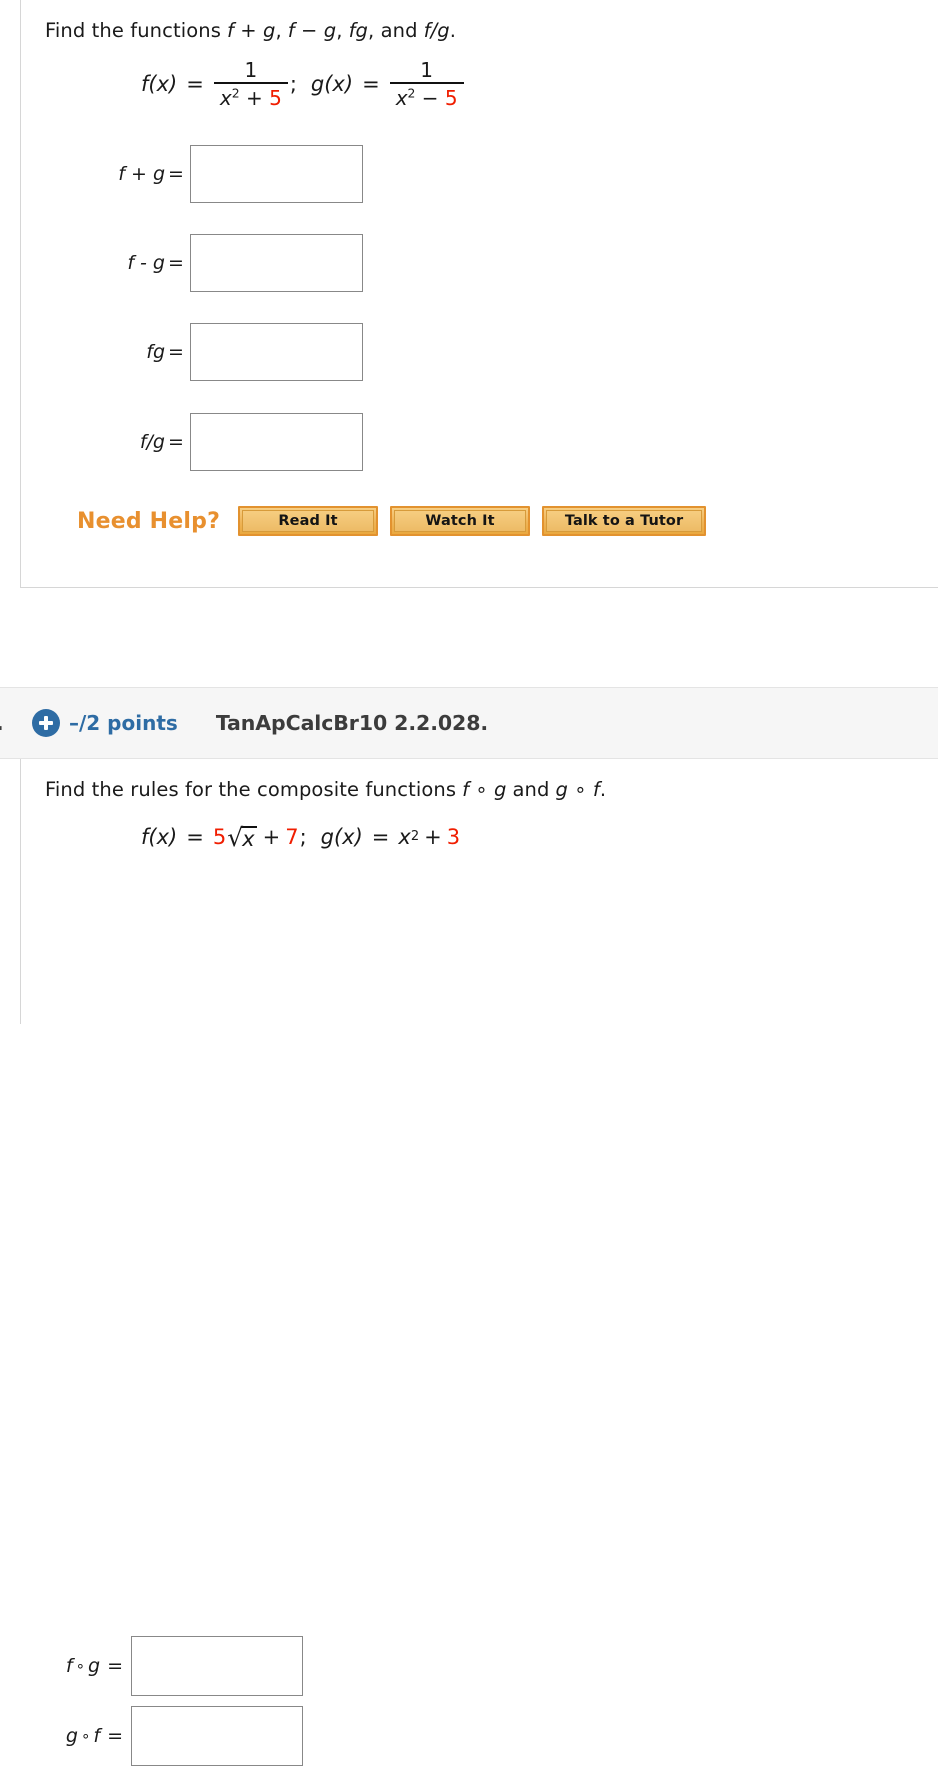  I want to click on answer-input-f-over-g, so click(276, 442).